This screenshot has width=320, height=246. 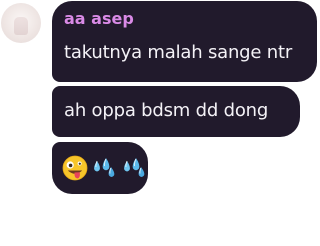 What do you see at coordinates (21, 26) in the screenshot?
I see `user-avatar-icon` at bounding box center [21, 26].